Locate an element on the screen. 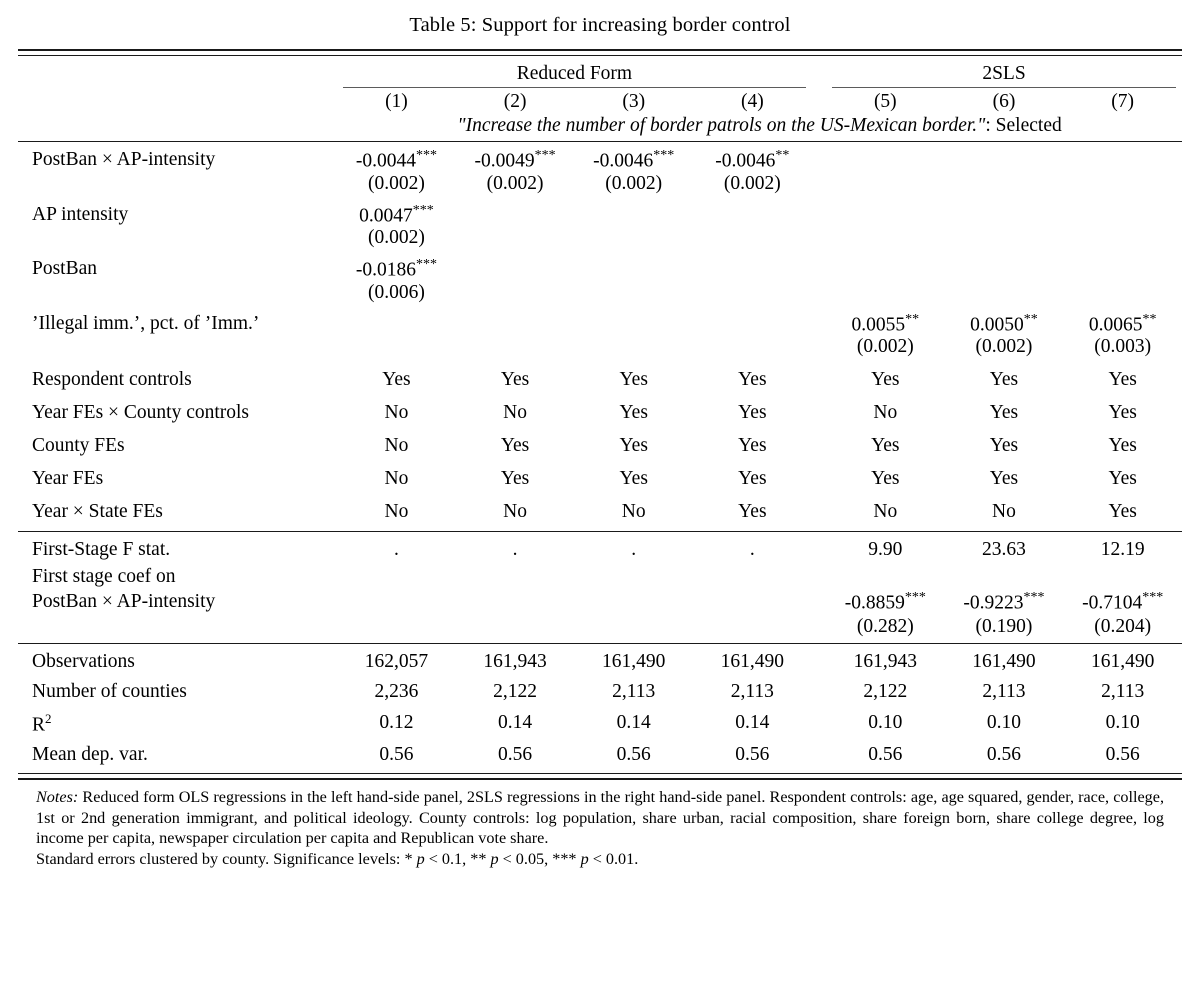  cty-c6: 2,113 is located at coordinates (1004, 691).